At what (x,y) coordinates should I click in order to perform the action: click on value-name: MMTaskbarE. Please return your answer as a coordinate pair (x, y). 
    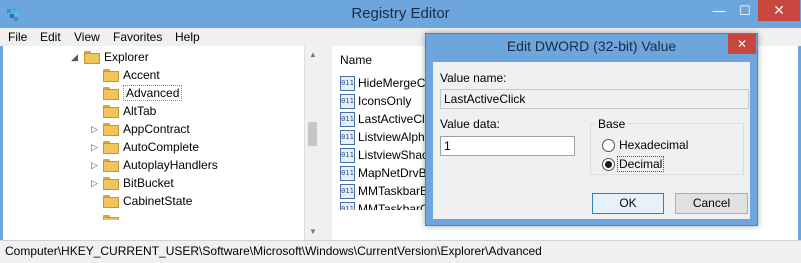
    Looking at the image, I should click on (393, 191).